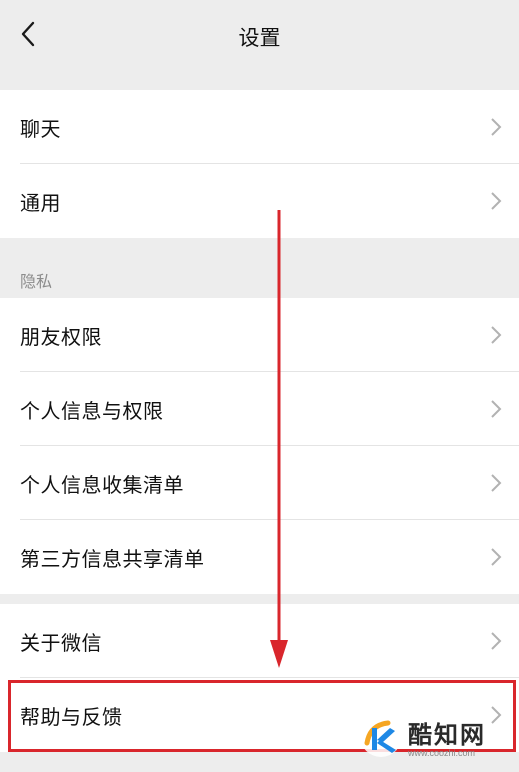 The width and height of the screenshot is (519, 772). I want to click on section-header-label: 隐私, so click(36, 281).